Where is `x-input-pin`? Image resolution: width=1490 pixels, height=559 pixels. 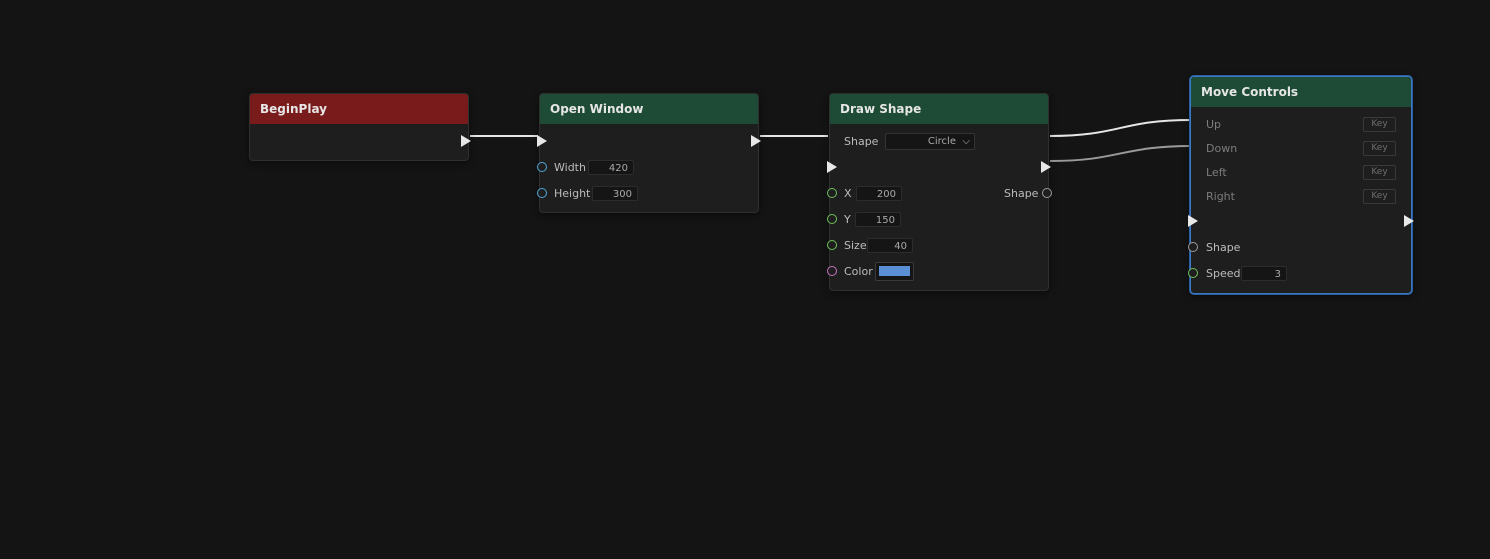 x-input-pin is located at coordinates (832, 193).